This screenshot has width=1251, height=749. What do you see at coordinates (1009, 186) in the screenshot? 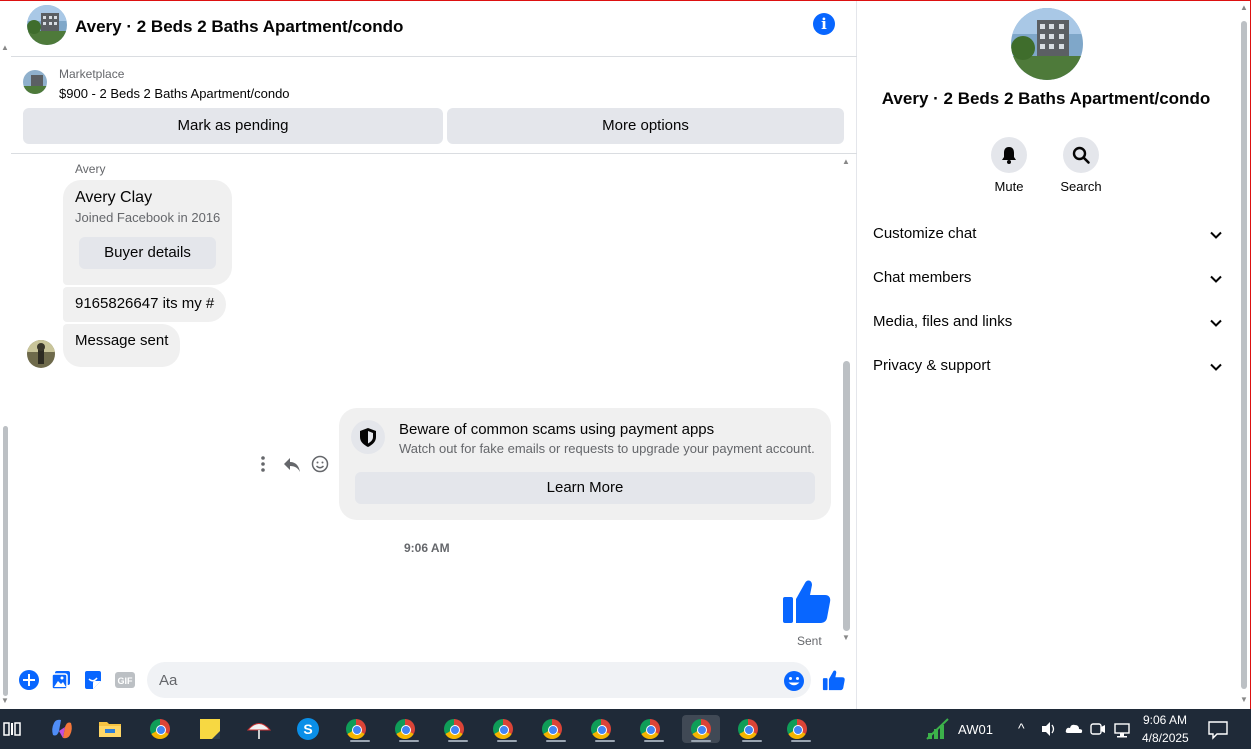
I see `mute-label: Mute` at bounding box center [1009, 186].